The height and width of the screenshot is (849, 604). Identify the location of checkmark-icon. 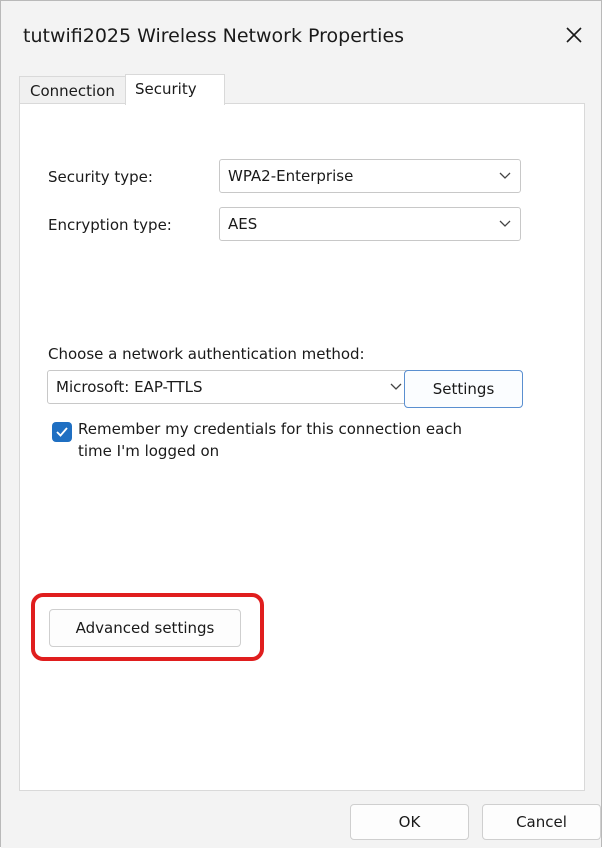
(62, 432).